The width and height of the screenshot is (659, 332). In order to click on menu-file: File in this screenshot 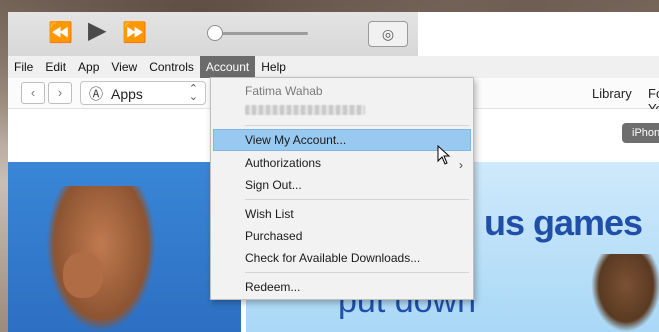, I will do `click(23, 67)`.